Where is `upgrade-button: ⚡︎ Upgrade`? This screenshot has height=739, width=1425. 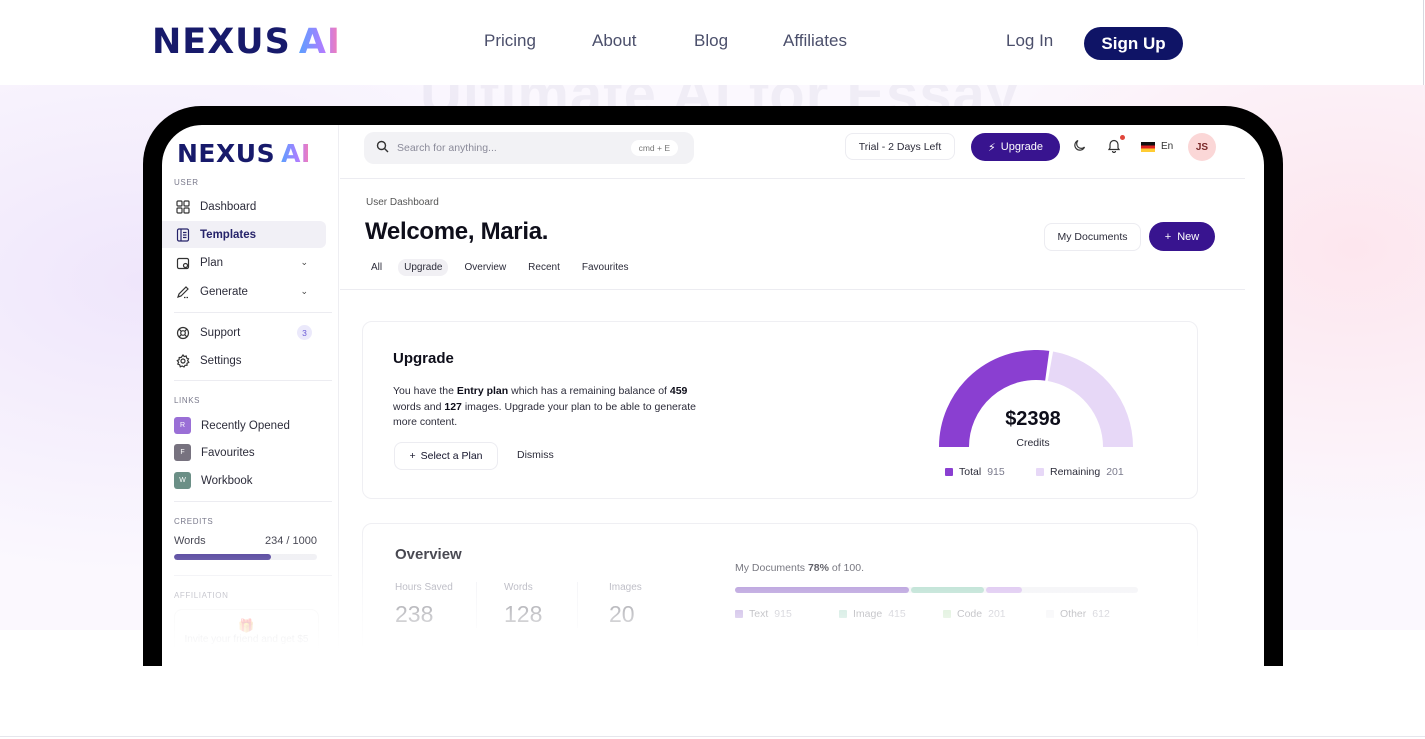
upgrade-button: ⚡︎ Upgrade is located at coordinates (1015, 147).